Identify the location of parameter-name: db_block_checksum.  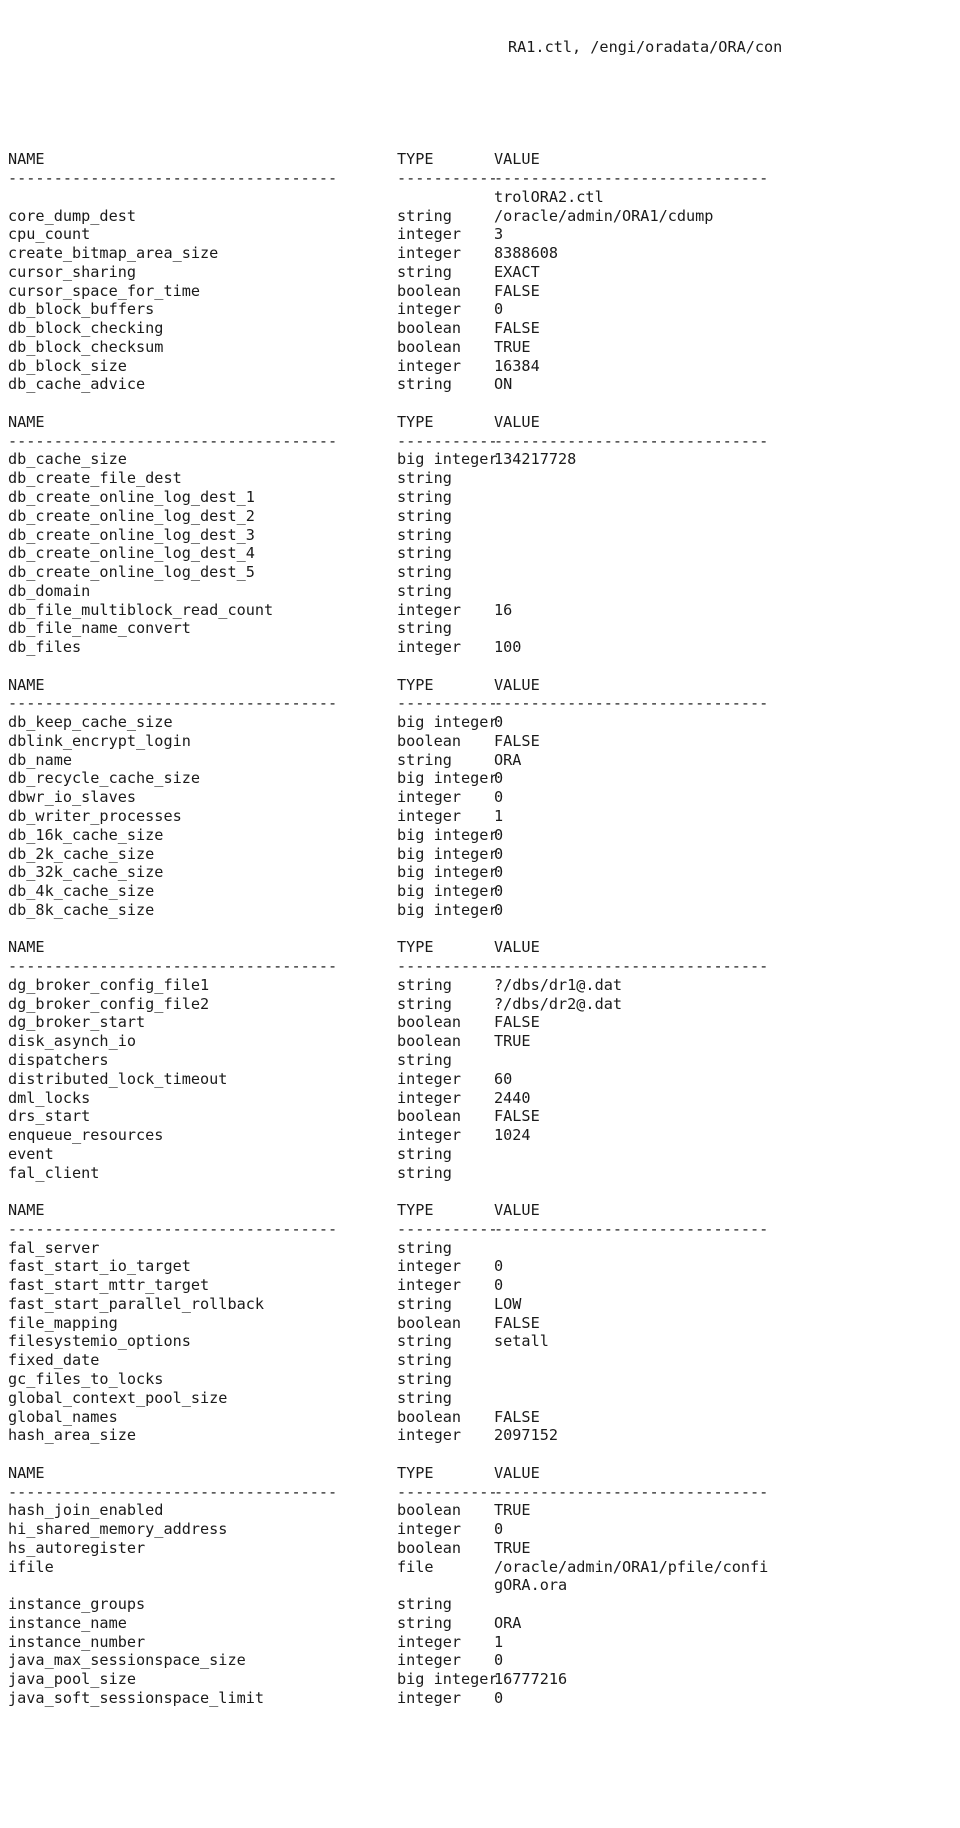
(86, 346).